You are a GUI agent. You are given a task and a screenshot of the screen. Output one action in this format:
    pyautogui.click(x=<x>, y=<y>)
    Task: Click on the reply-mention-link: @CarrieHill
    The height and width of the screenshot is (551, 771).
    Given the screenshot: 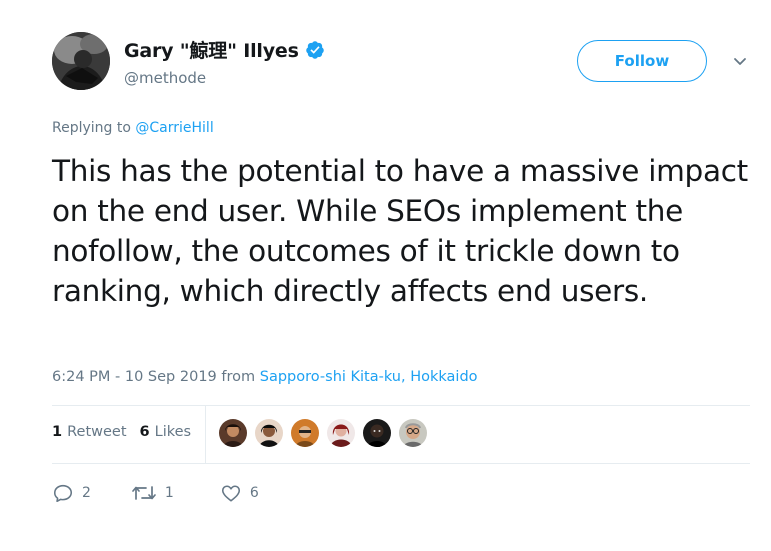 What is the action you would take?
    pyautogui.click(x=174, y=128)
    